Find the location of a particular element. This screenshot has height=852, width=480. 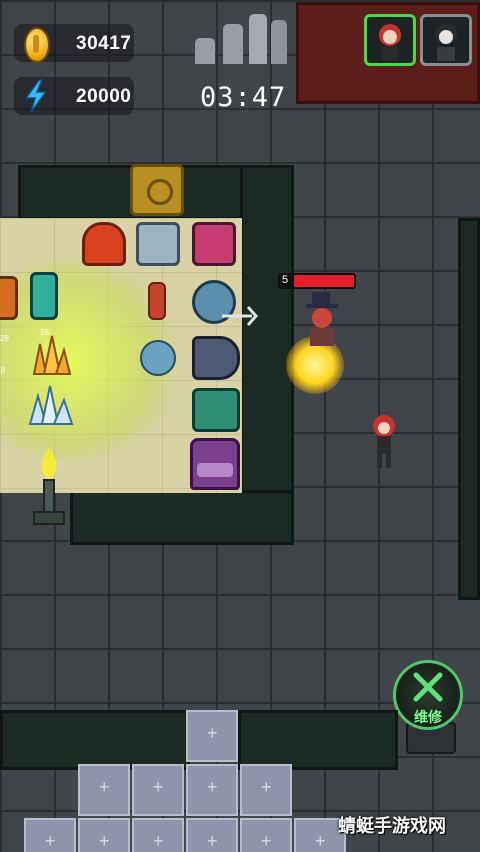

watermark: 蜻蜓手游戏网 is located at coordinates (392, 826).